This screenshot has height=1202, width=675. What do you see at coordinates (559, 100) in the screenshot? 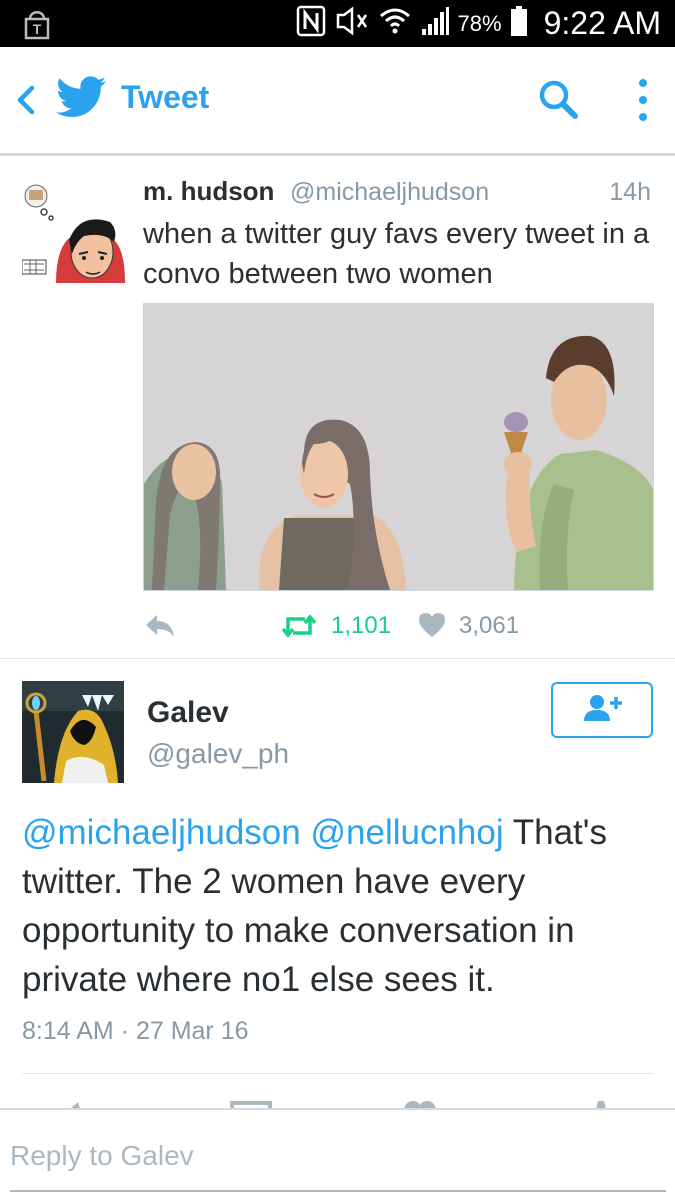
I see `search-icon` at bounding box center [559, 100].